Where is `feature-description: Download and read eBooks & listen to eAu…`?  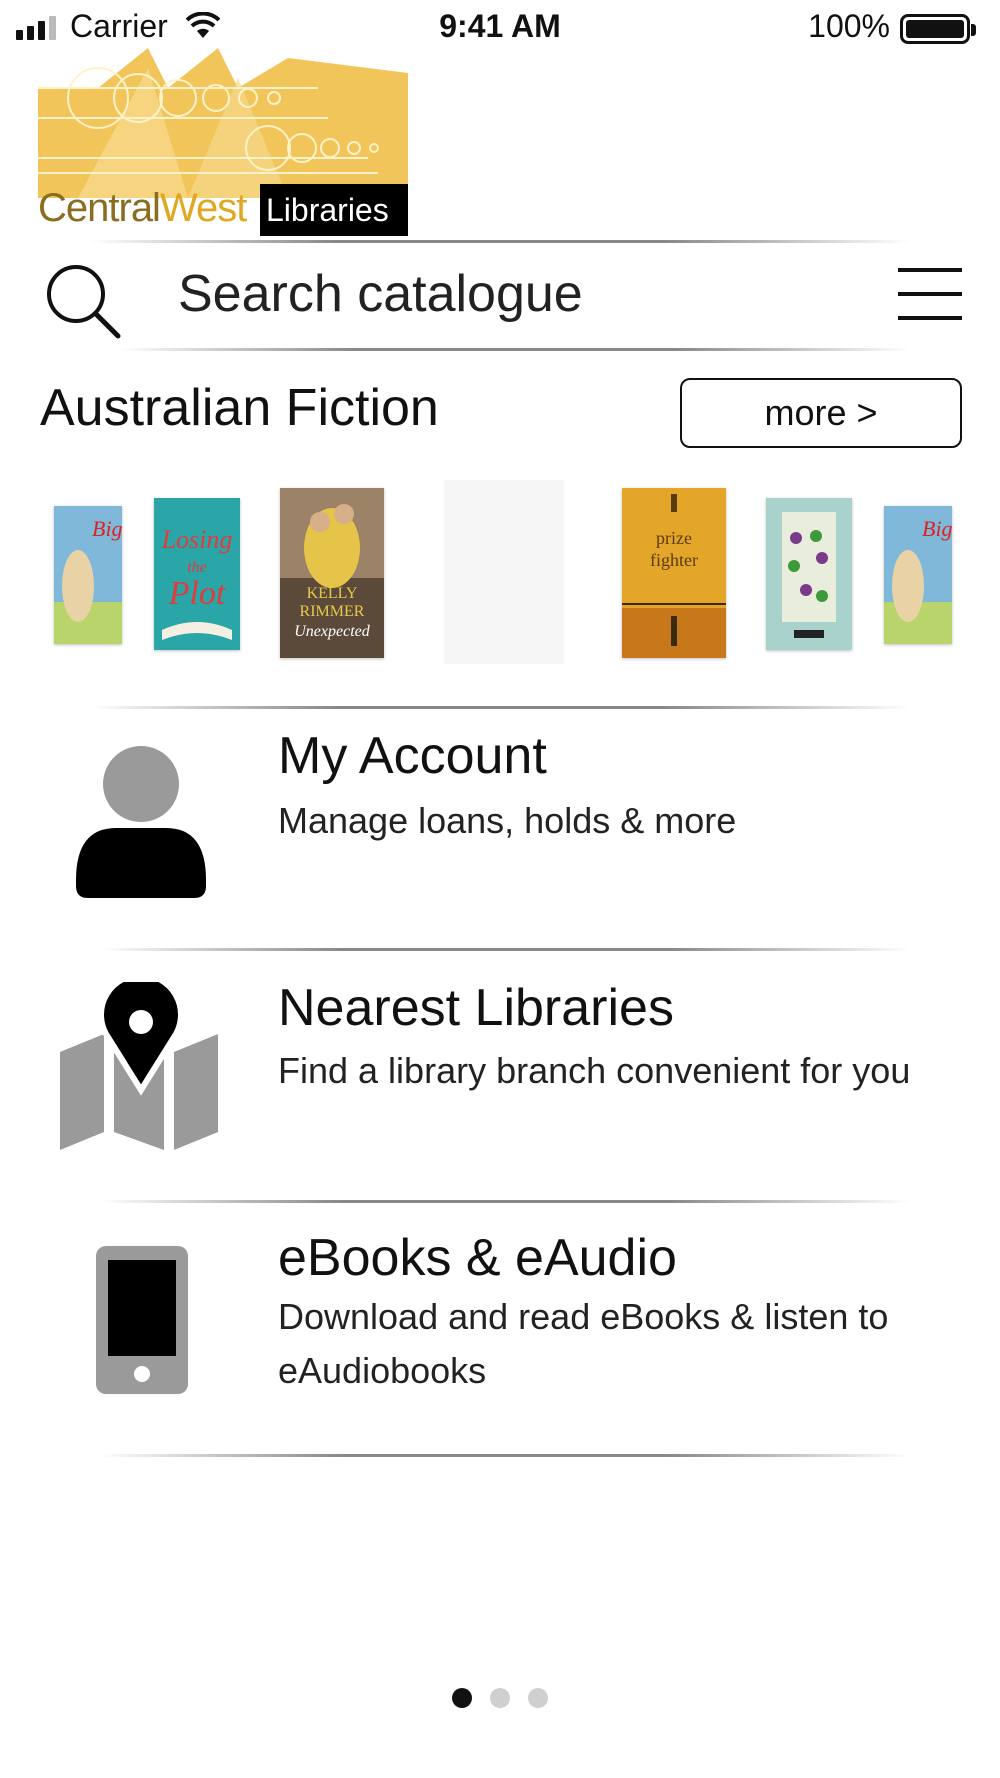
feature-description: Download and read eBooks & listen to eAu… is located at coordinates (583, 1343).